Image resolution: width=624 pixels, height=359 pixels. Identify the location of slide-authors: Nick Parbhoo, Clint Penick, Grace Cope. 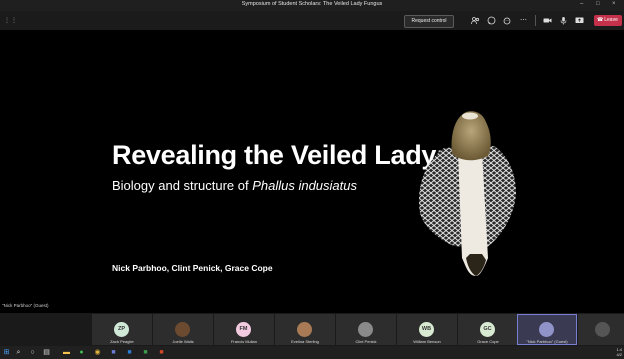
(192, 268).